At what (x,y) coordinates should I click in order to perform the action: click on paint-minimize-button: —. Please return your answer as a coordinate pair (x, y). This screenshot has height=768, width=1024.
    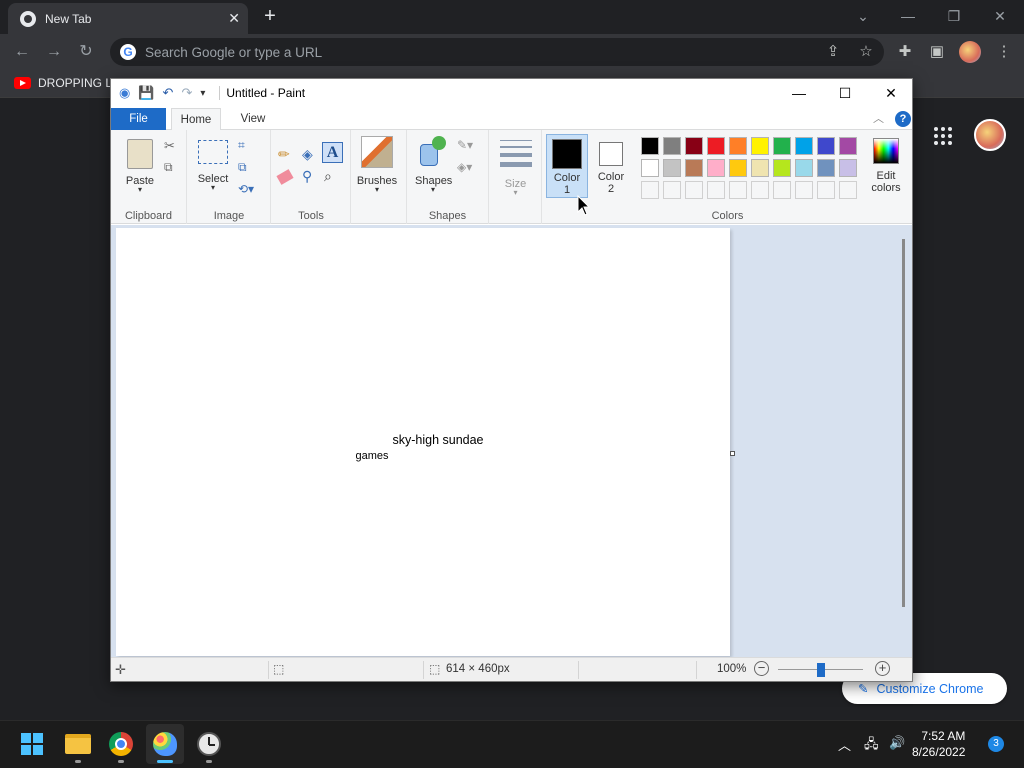
    Looking at the image, I should click on (799, 93).